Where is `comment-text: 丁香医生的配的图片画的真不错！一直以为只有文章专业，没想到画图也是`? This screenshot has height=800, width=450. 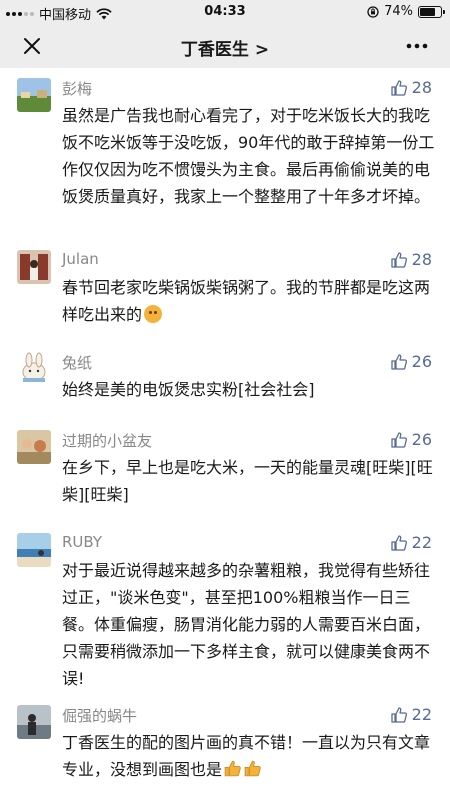 comment-text: 丁香医生的配的图片画的真不错！一直以为只有文章专业，没想到画图也是 is located at coordinates (246, 756).